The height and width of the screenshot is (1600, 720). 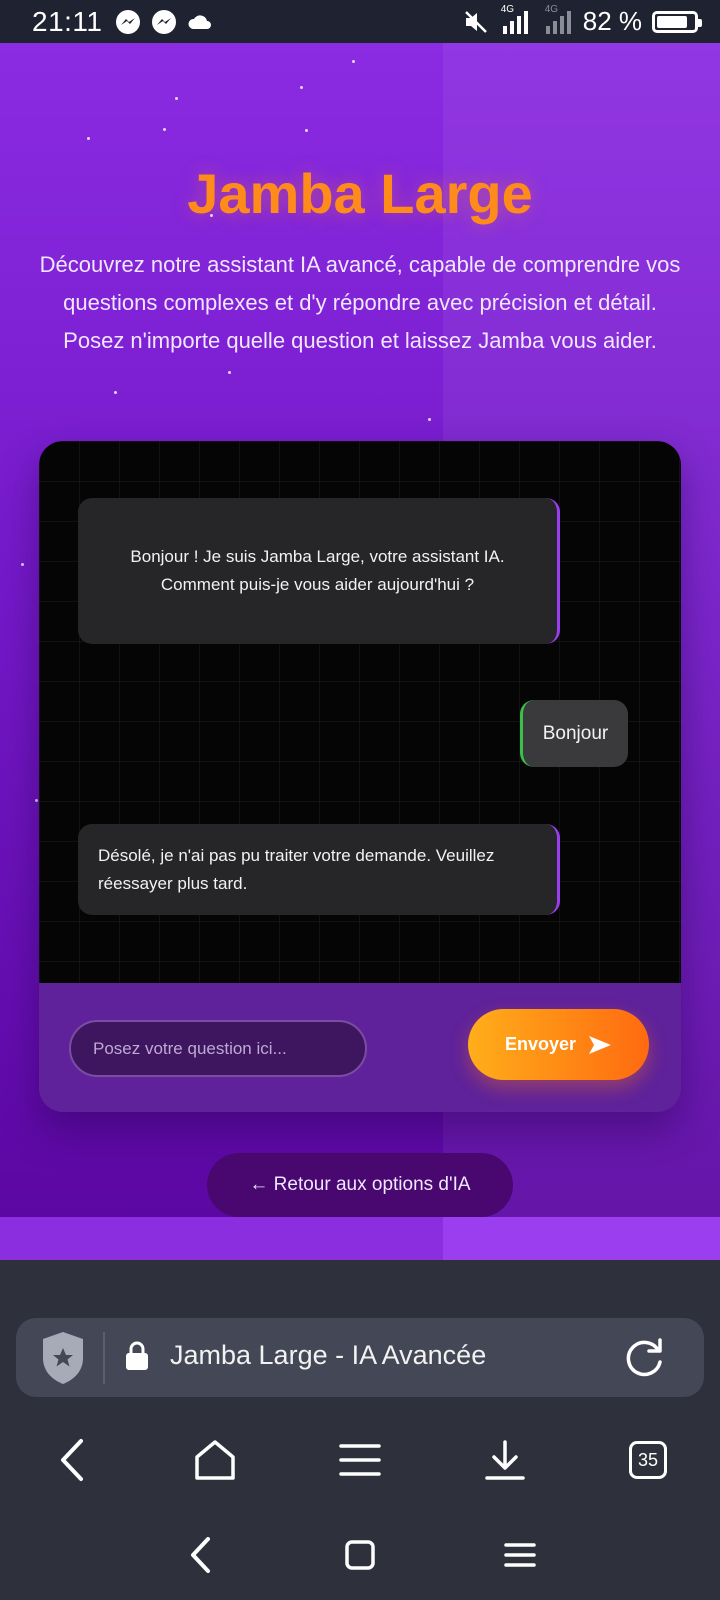 I want to click on chat-input-area: Envoyer, so click(x=360, y=1047).